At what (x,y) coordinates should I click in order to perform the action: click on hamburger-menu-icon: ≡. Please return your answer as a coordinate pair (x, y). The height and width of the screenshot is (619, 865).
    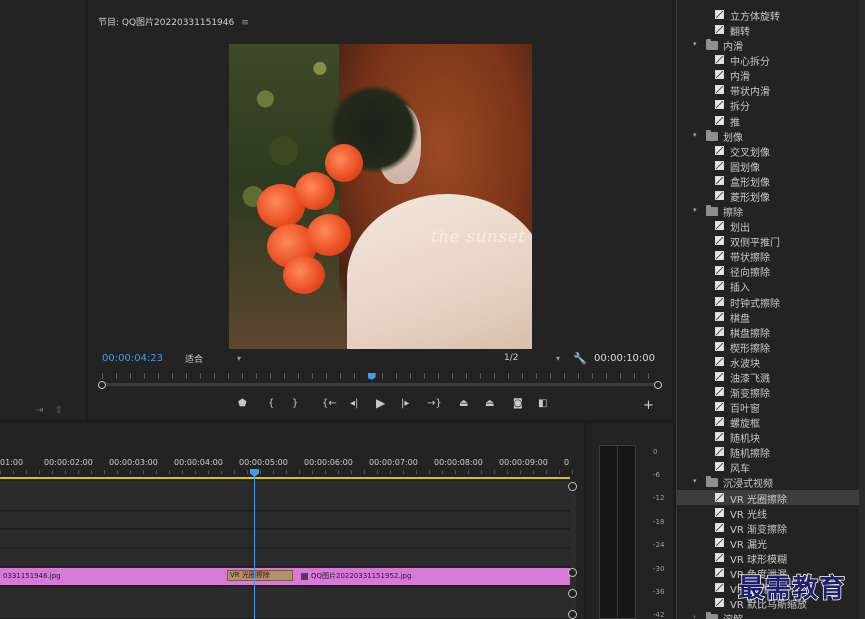
    Looking at the image, I should click on (245, 23).